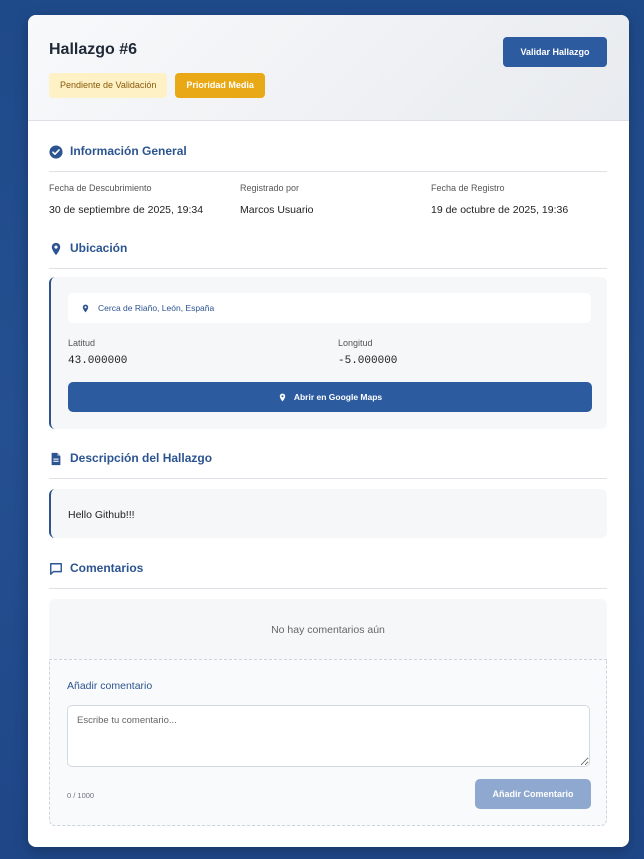 This screenshot has width=644, height=859. Describe the element at coordinates (270, 188) in the screenshot. I see `registered-by-label: Registrado por` at that location.